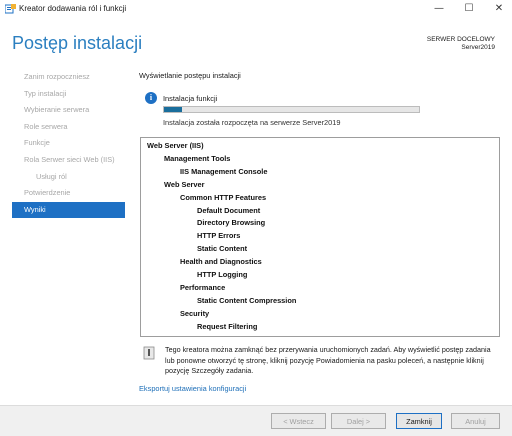 The image size is (512, 436). I want to click on installation-progress-bar, so click(291, 109).